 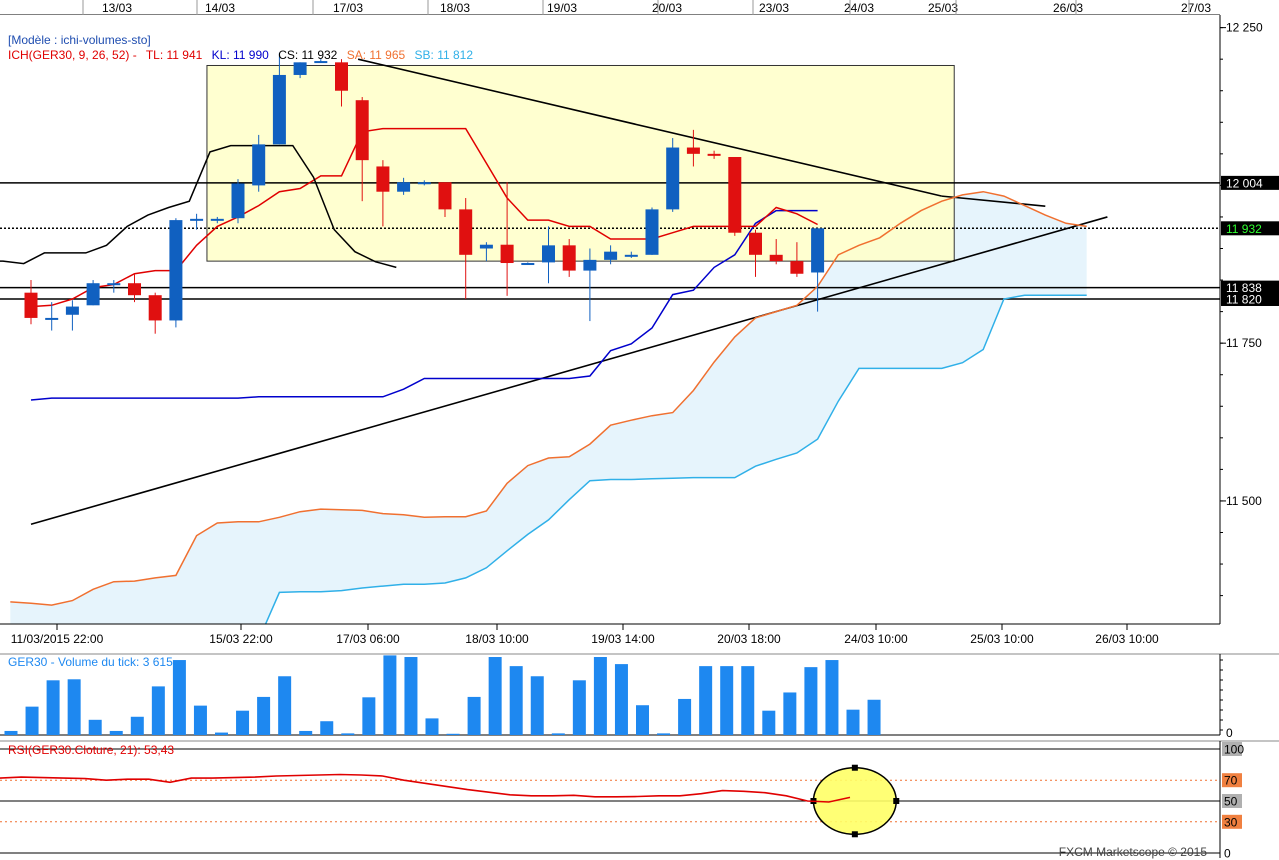 What do you see at coordinates (1196, 8) in the screenshot?
I see `top-date-label: 27/03` at bounding box center [1196, 8].